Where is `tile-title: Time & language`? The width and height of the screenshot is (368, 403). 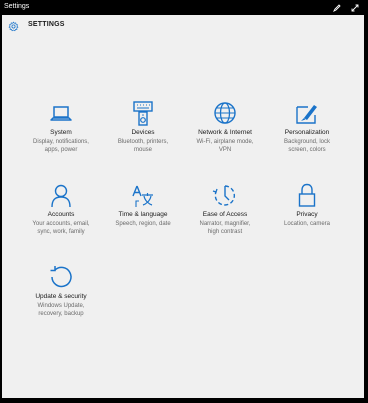
tile-title: Time & language is located at coordinates (143, 214).